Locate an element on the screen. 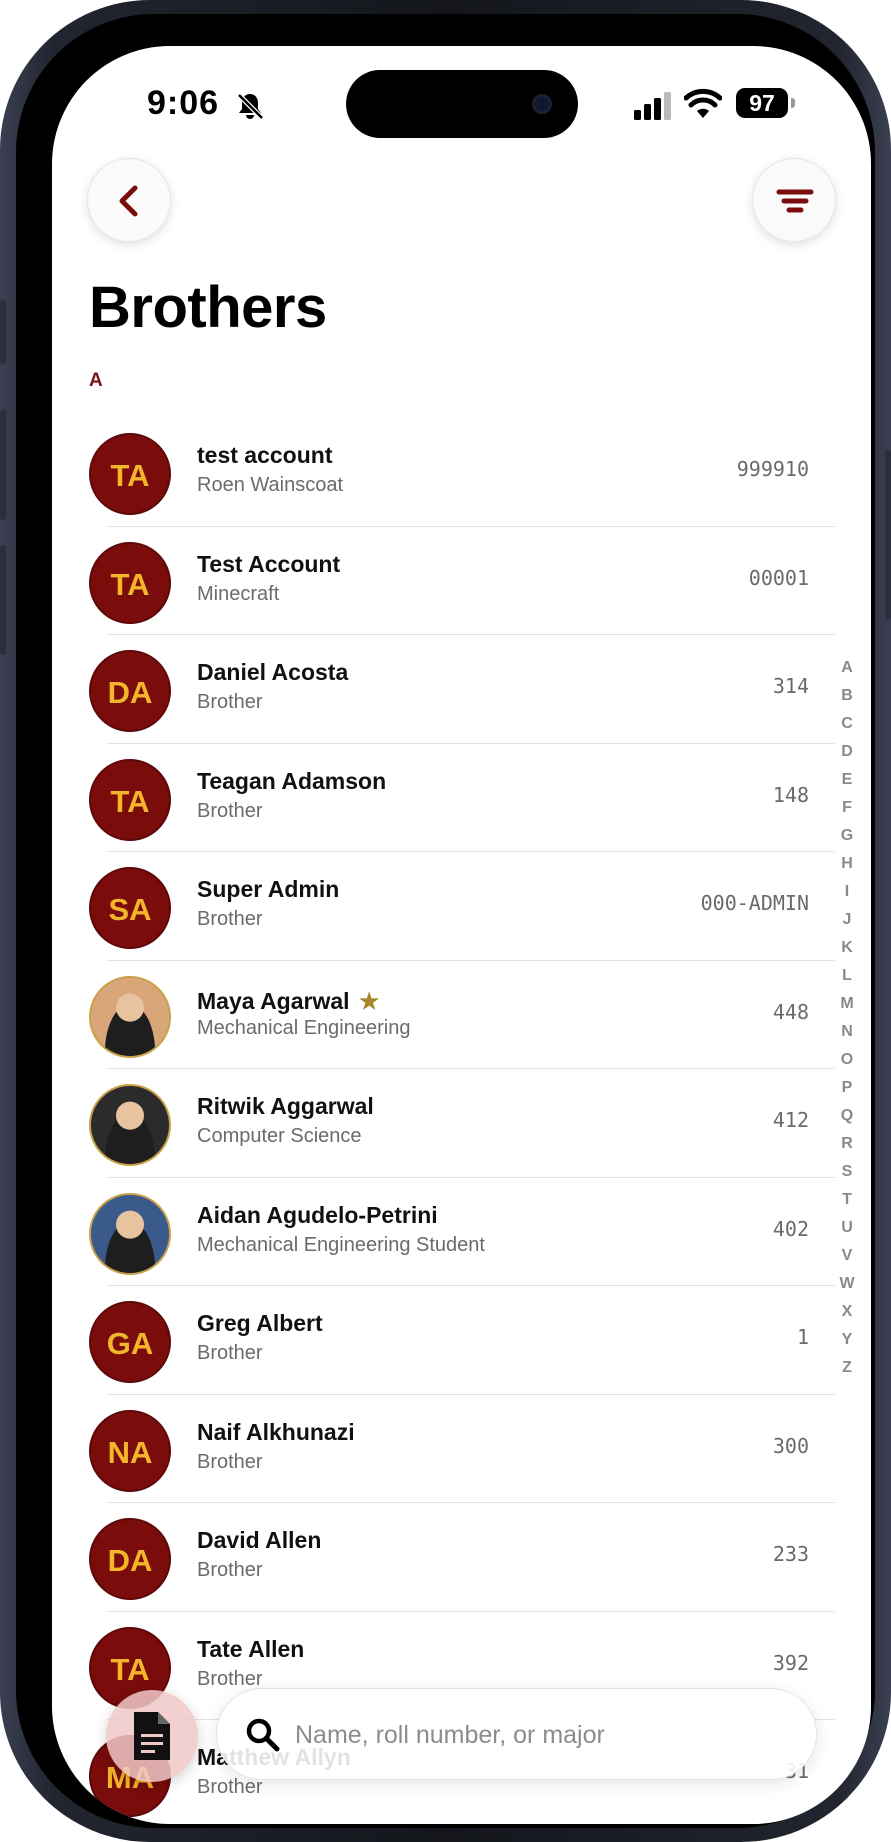  document-button is located at coordinates (152, 1736).